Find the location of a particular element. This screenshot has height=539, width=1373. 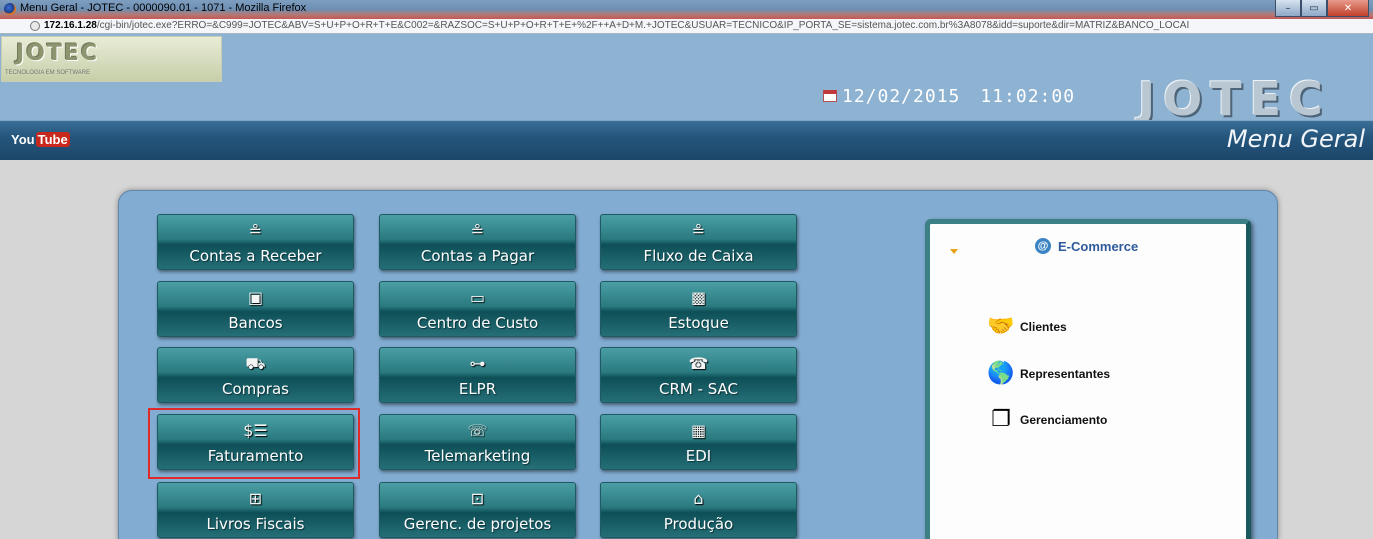

calendar-icon is located at coordinates (830, 96).